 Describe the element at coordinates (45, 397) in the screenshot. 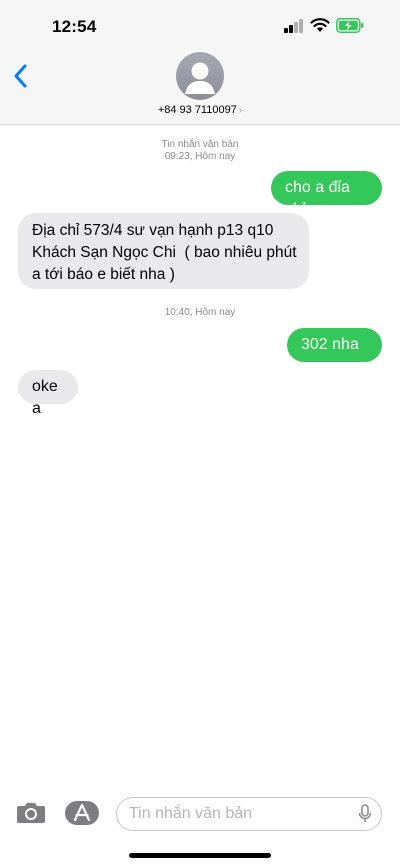

I see `message-text: oke a` at that location.